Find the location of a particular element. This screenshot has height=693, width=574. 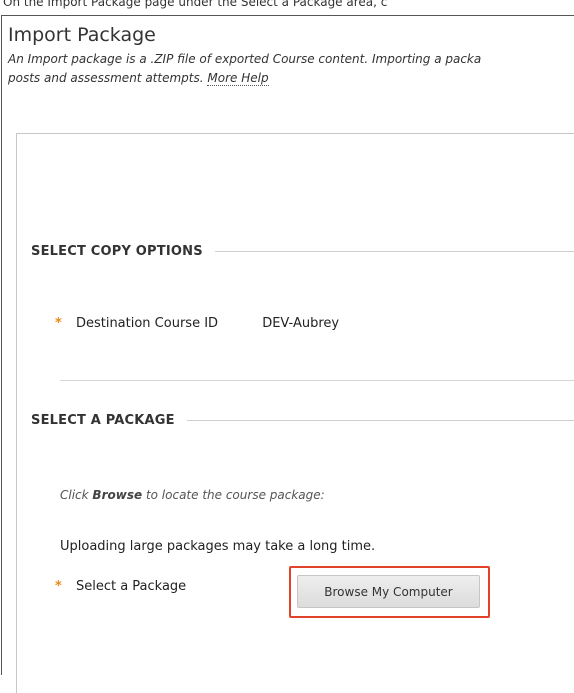

destination-course-label: Destination Course ID is located at coordinates (147, 323).